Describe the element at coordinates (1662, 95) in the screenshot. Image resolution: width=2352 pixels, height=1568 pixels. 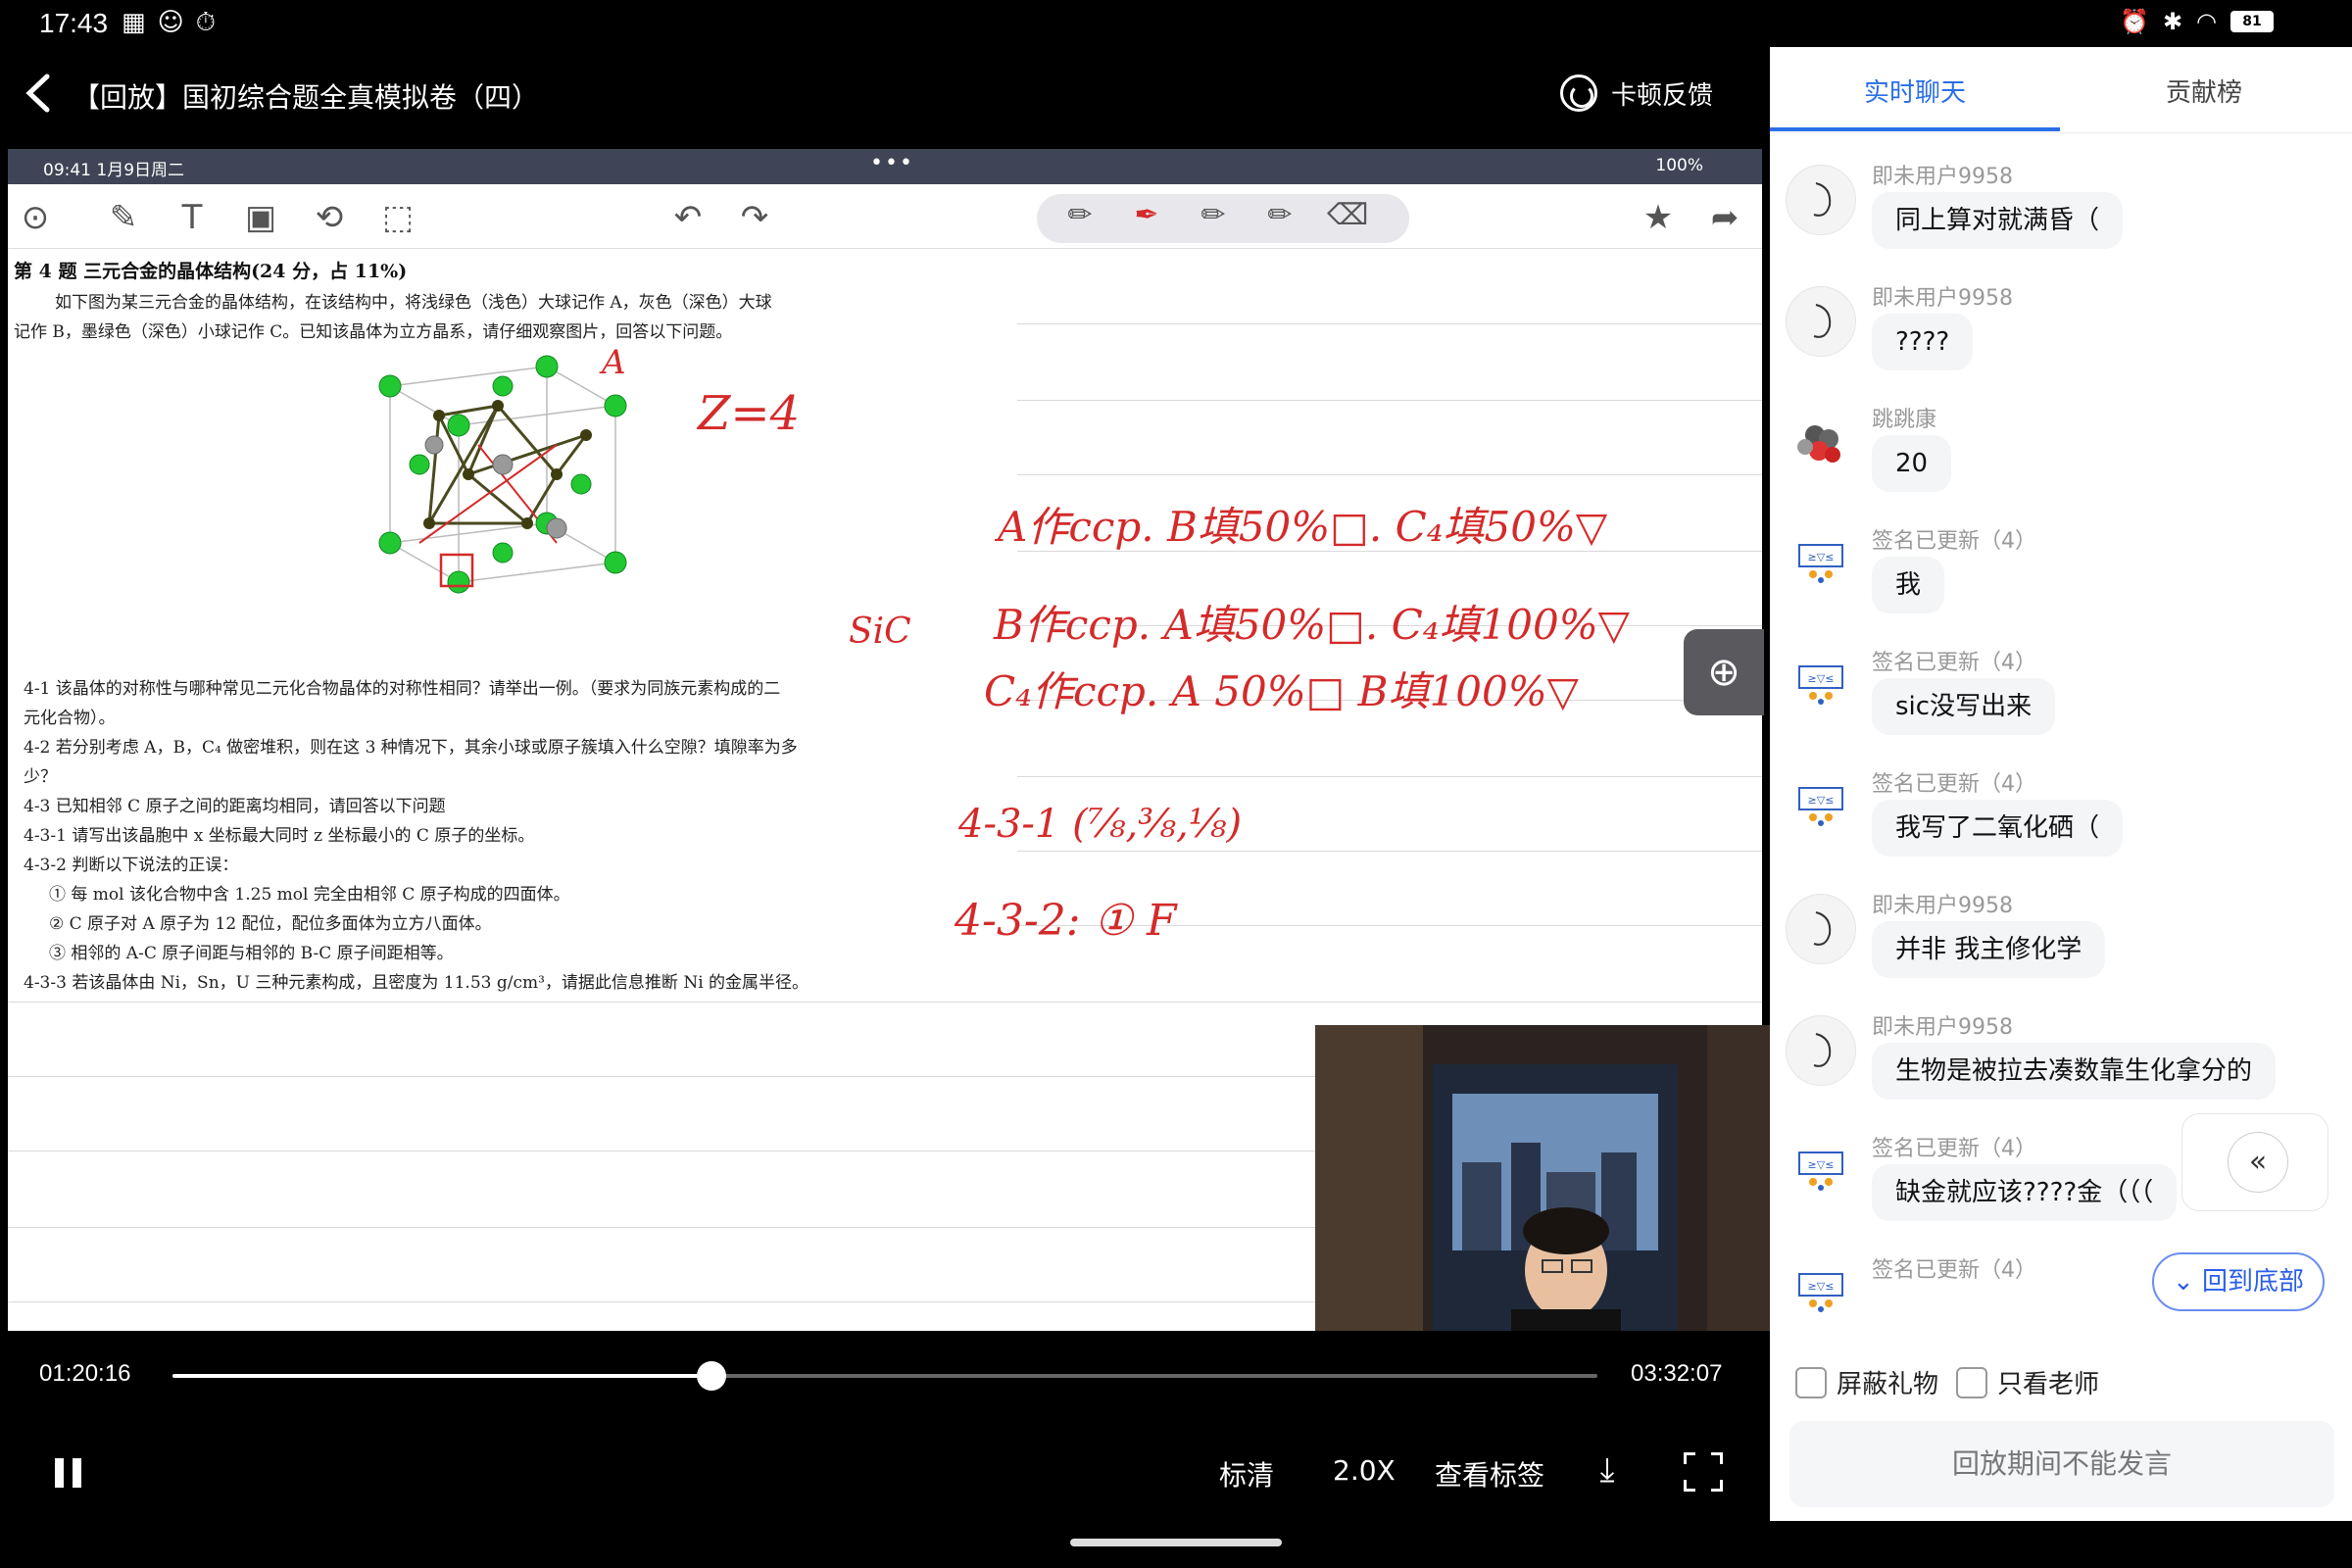
I see `feedback-label: 卡顿反馈` at that location.